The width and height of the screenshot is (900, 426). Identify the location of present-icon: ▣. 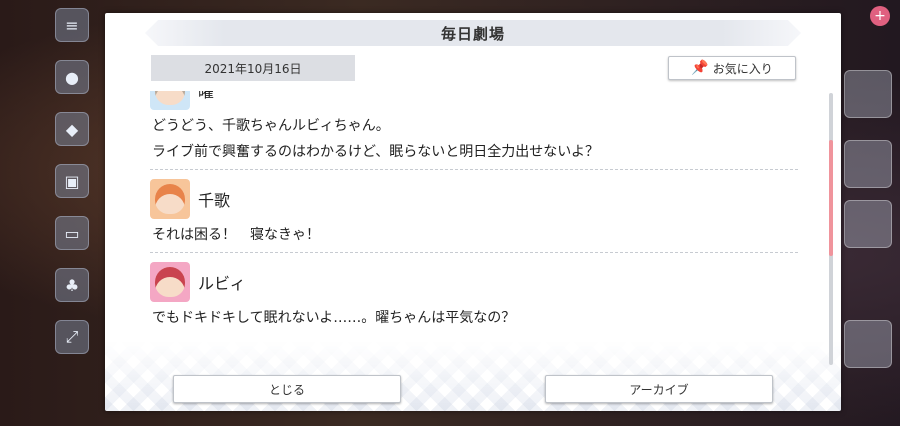
(72, 181).